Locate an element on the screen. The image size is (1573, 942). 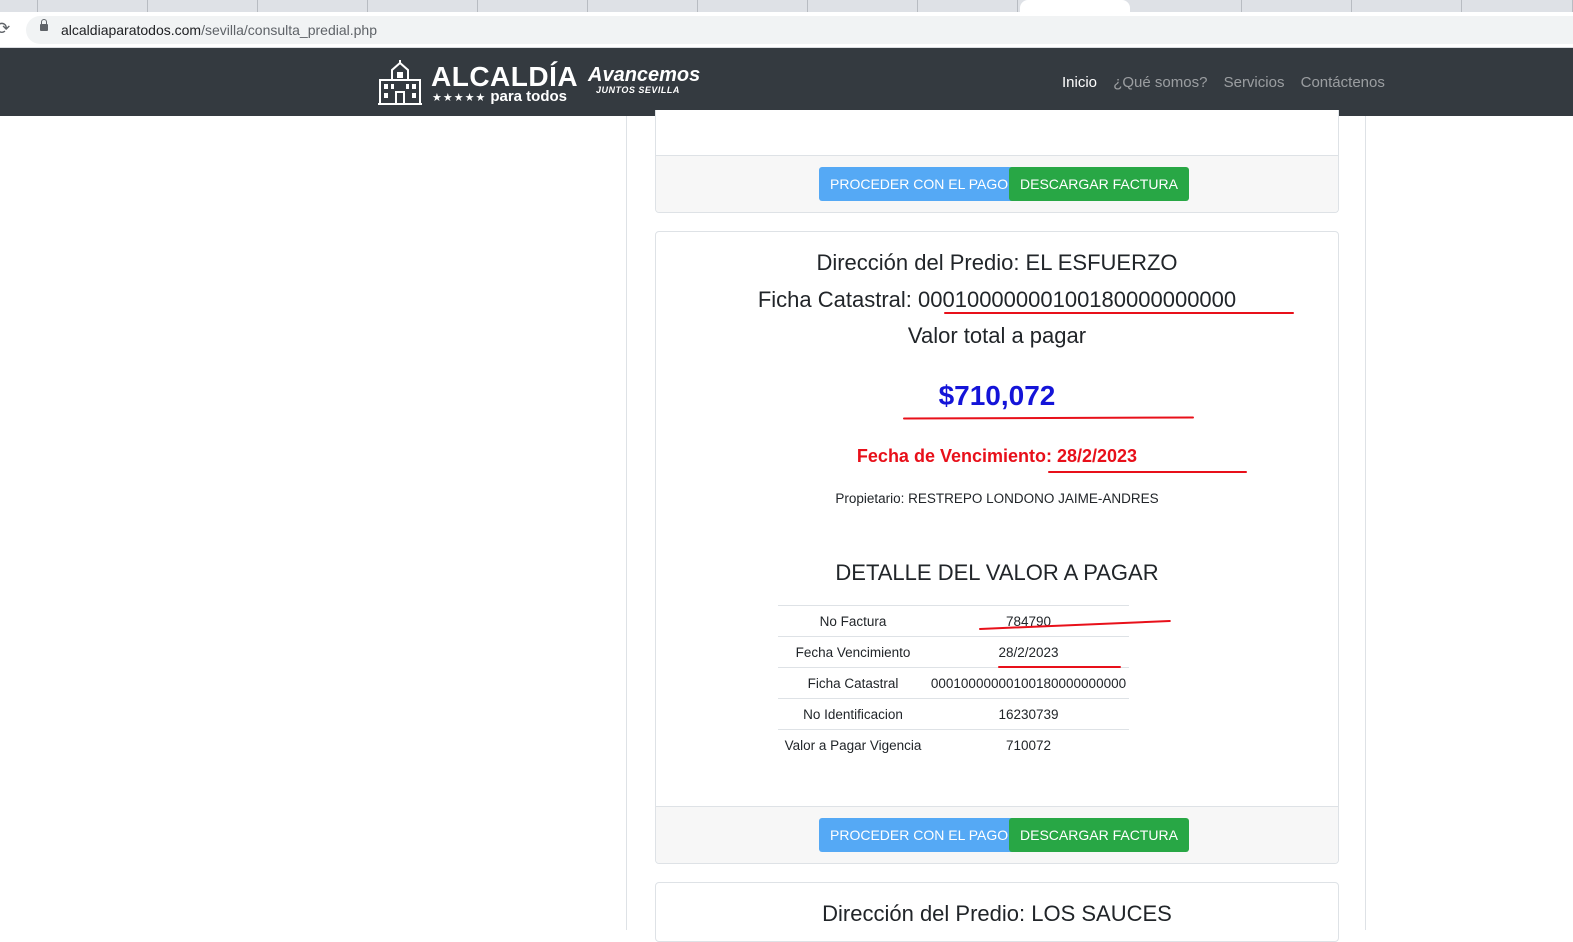
detail-value: 784790 is located at coordinates (1028, 621).